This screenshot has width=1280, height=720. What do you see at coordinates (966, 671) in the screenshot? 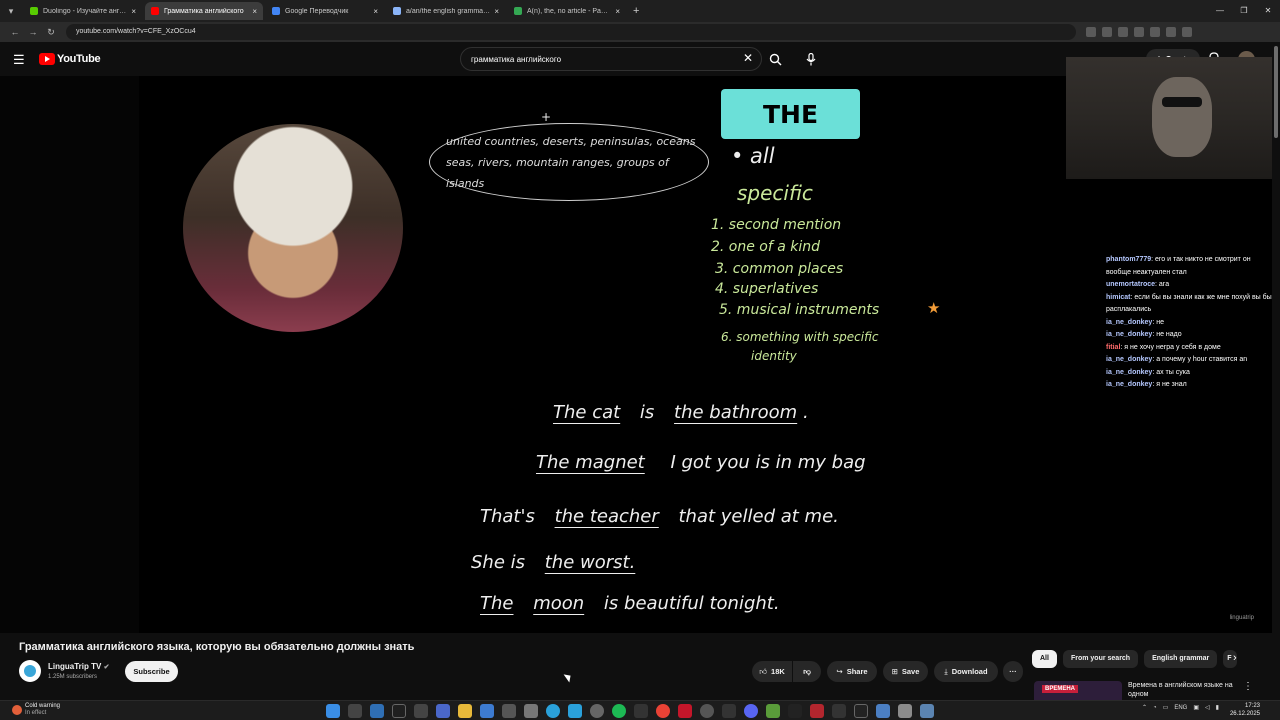
I see `download-button: ⤓ Download` at bounding box center [966, 671].